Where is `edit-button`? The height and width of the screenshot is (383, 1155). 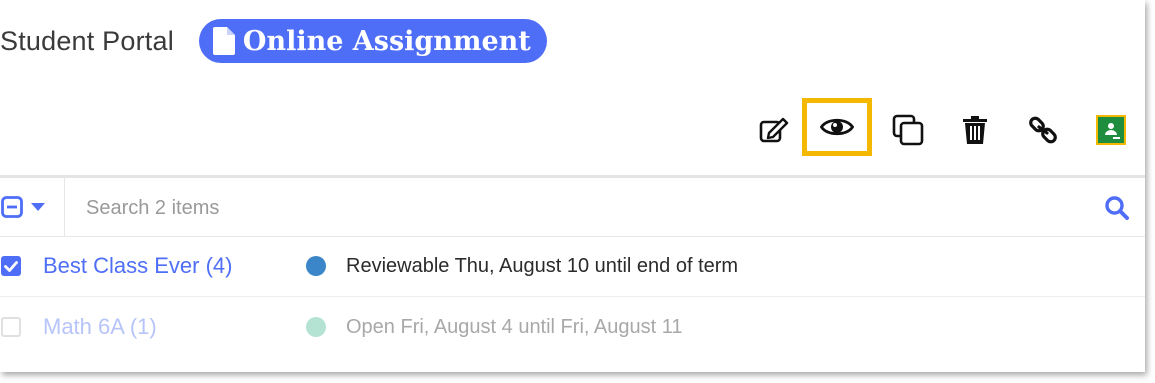 edit-button is located at coordinates (774, 130).